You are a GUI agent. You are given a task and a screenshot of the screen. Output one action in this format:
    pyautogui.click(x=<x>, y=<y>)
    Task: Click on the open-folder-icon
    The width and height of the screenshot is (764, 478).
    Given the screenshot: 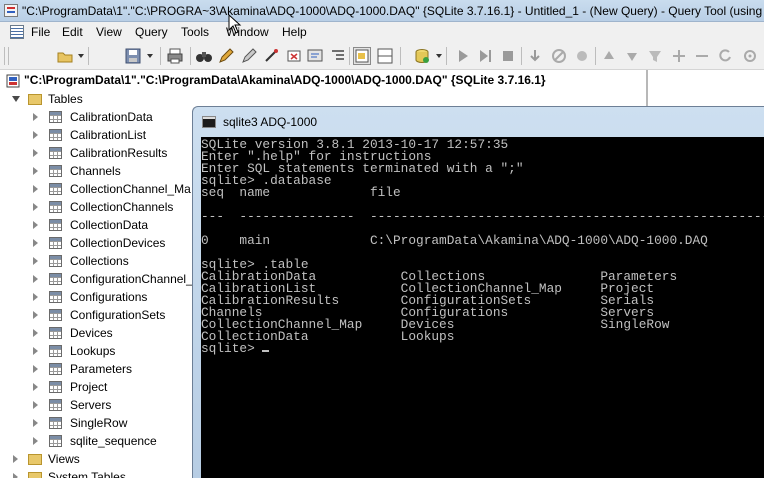 What is the action you would take?
    pyautogui.click(x=65, y=56)
    